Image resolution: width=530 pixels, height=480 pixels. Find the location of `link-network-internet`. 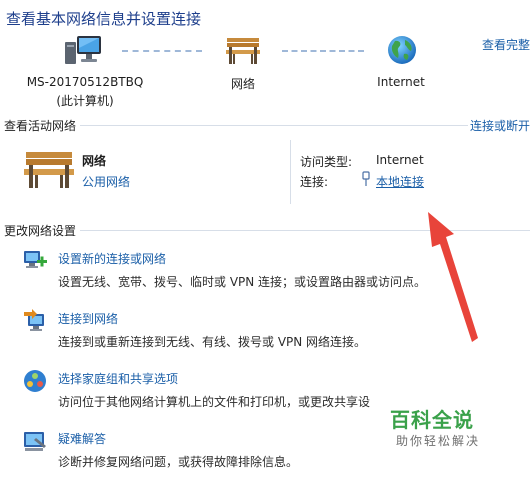

link-network-internet is located at coordinates (323, 51).